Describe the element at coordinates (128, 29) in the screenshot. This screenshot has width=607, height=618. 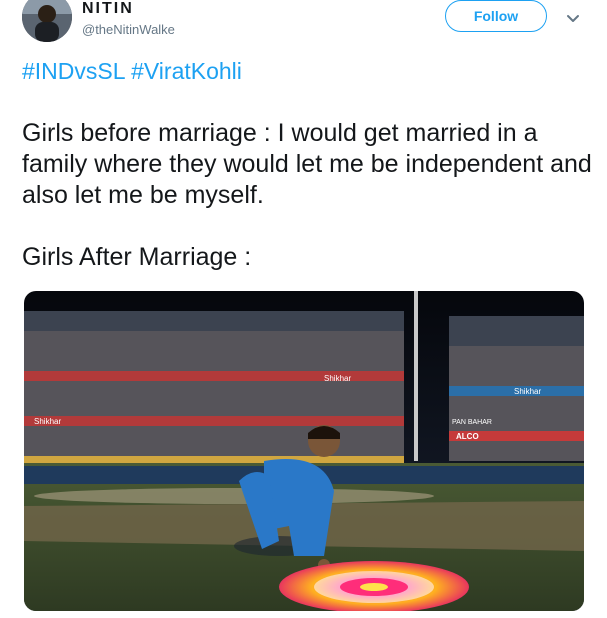
I see `author-handle: @theNitinWalke` at that location.